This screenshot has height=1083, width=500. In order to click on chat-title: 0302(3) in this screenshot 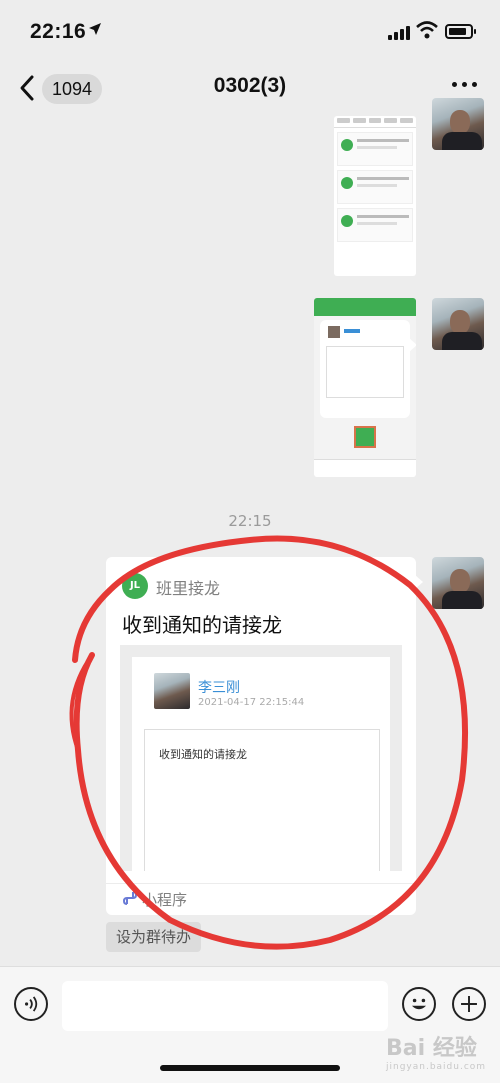, I will do `click(250, 85)`.